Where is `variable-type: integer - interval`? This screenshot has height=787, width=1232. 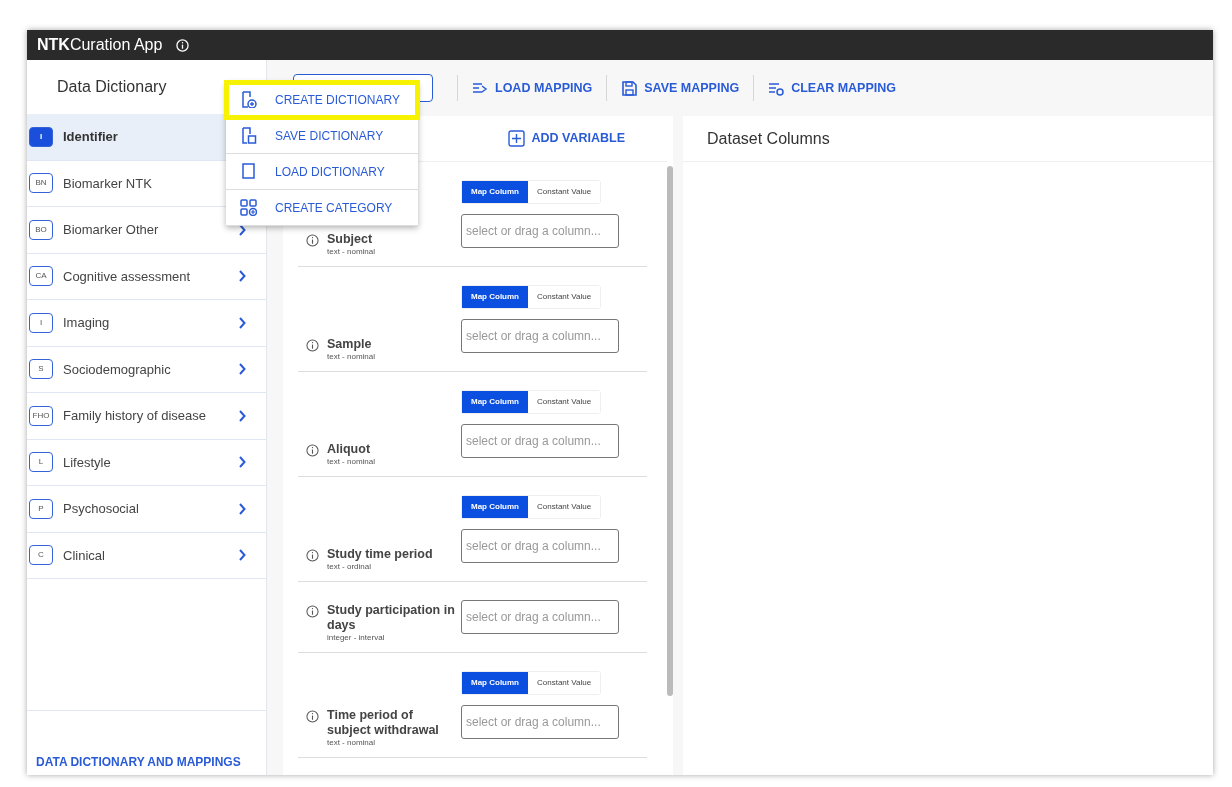
variable-type: integer - interval is located at coordinates (356, 638).